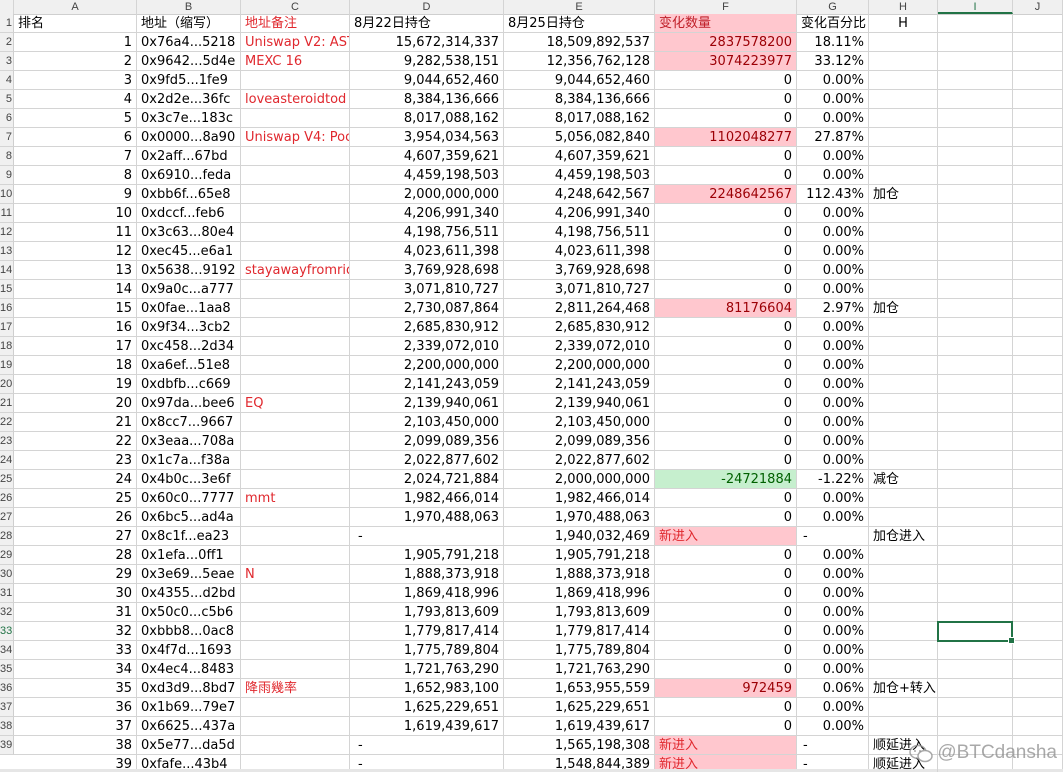 This screenshot has height=772, width=1063. What do you see at coordinates (75, 308) in the screenshot?
I see `rank-cell: 15` at bounding box center [75, 308].